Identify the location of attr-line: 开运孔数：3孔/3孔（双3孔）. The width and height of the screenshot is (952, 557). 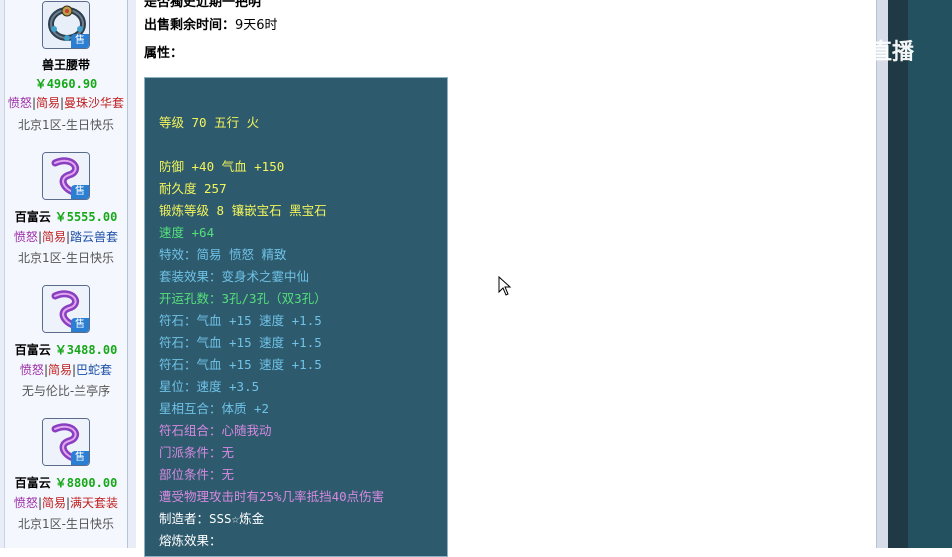
(243, 298).